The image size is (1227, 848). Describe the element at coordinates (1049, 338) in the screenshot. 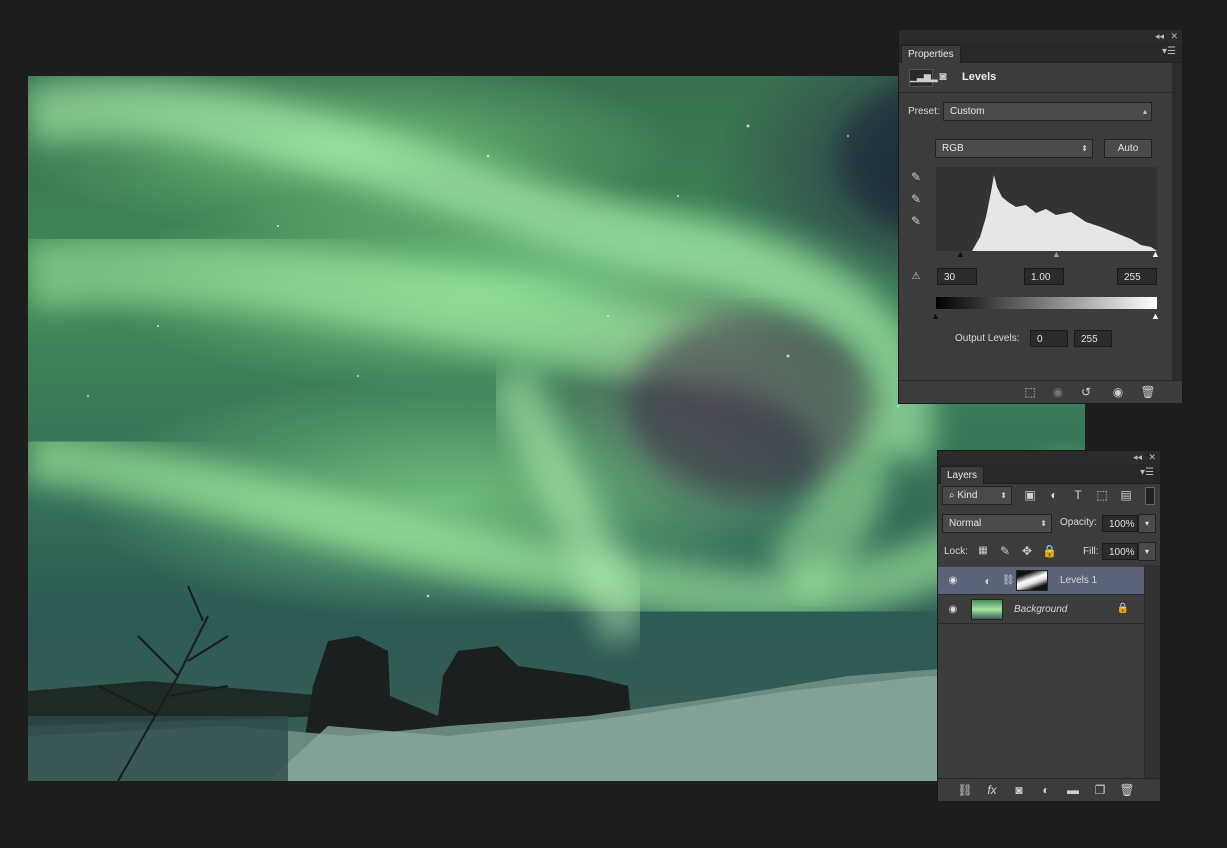

I see `output-black-field: 0` at that location.